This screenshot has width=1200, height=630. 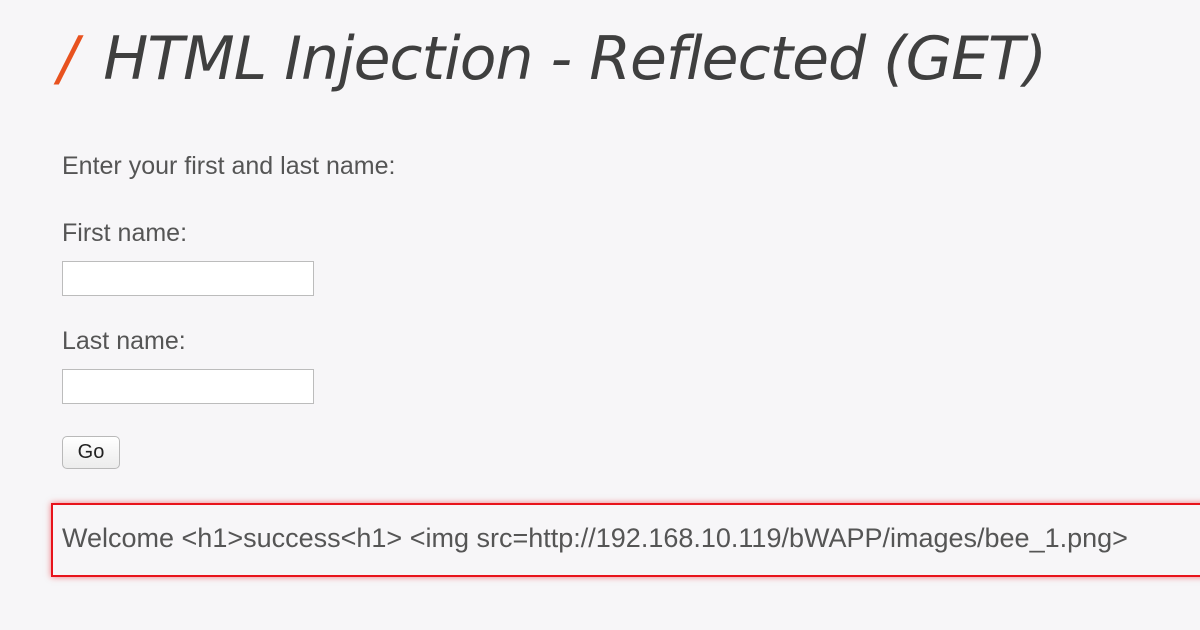 What do you see at coordinates (229, 166) in the screenshot?
I see `form-intro: Enter your first and last name:` at bounding box center [229, 166].